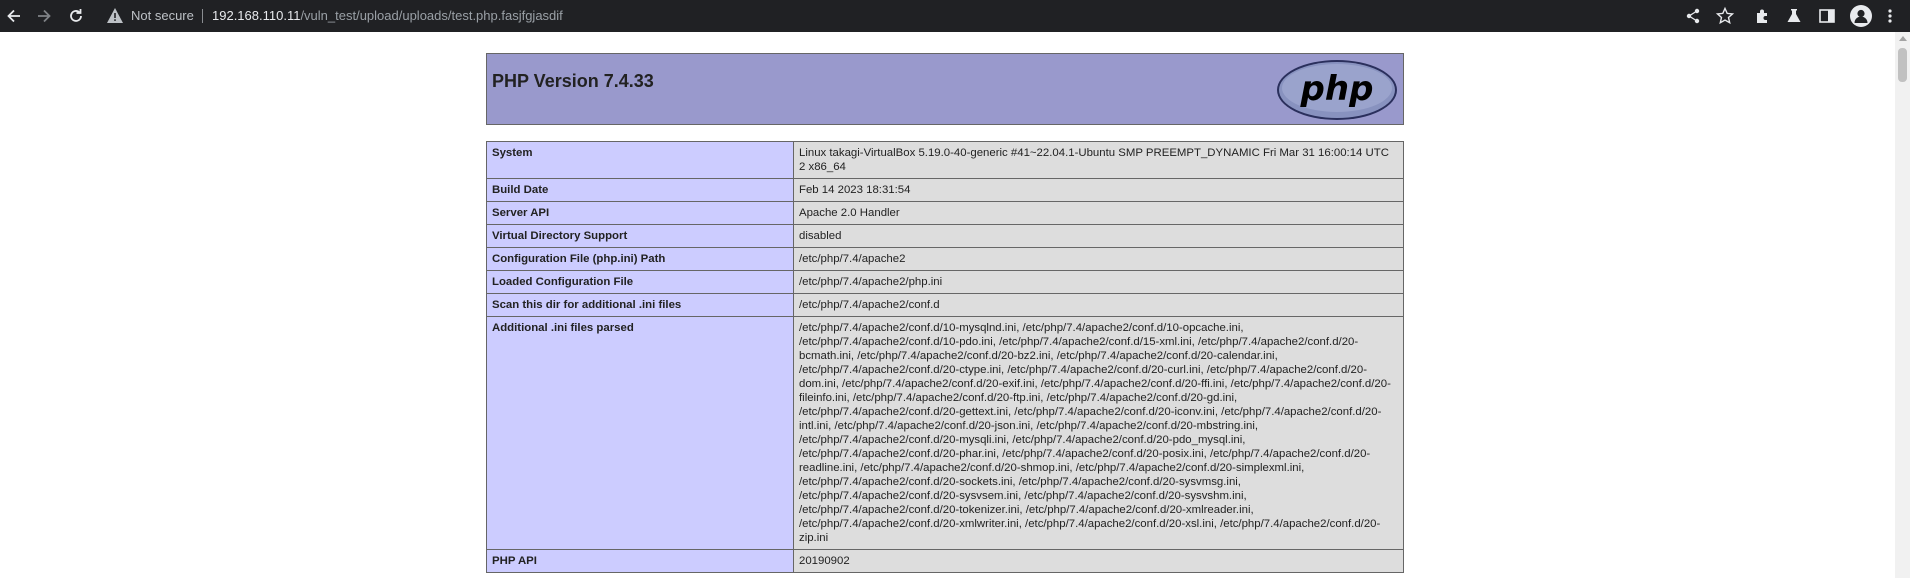 This screenshot has width=1910, height=578. Describe the element at coordinates (640, 259) in the screenshot. I see `row-label: Configuration File (php.ini) Path` at that location.